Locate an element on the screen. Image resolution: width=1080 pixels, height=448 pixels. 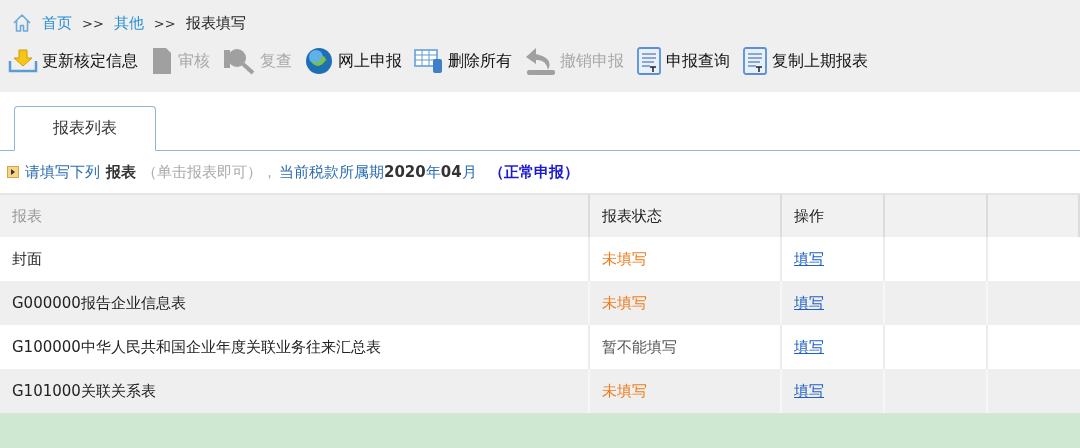
tax-period-text: 当前税款所属期2020年04月 is located at coordinates (378, 172).